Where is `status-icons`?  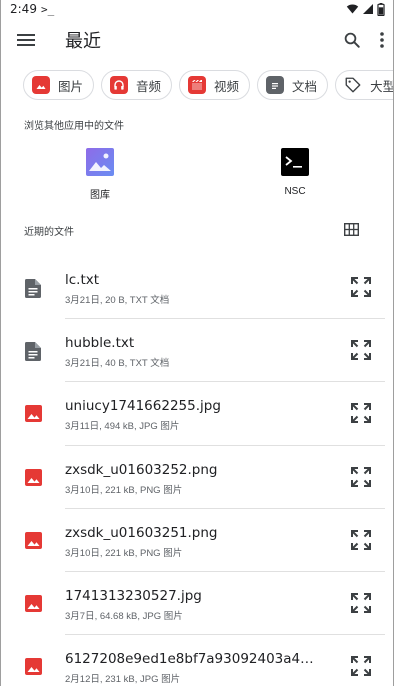 status-icons is located at coordinates (365, 9).